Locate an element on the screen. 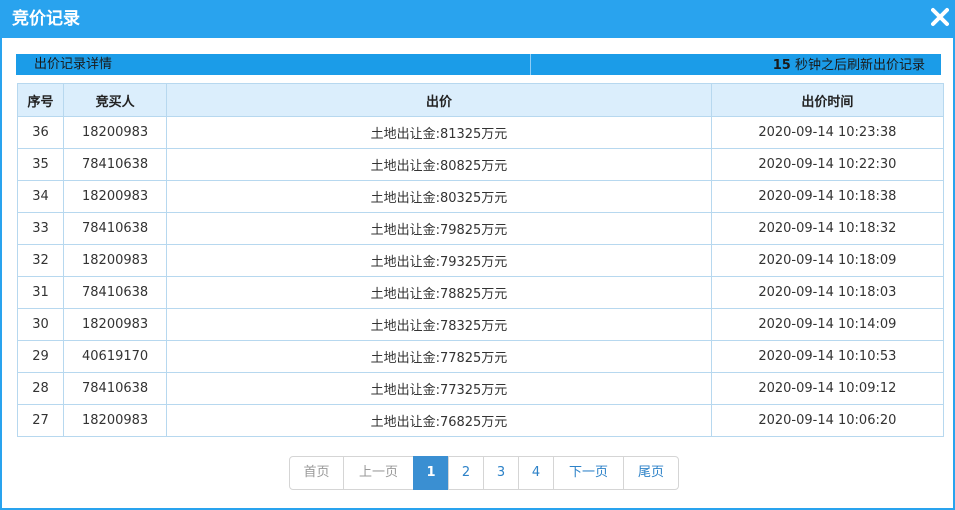 The width and height of the screenshot is (955, 510). cell-time: 2020-09-14 10:10:53 is located at coordinates (827, 356).